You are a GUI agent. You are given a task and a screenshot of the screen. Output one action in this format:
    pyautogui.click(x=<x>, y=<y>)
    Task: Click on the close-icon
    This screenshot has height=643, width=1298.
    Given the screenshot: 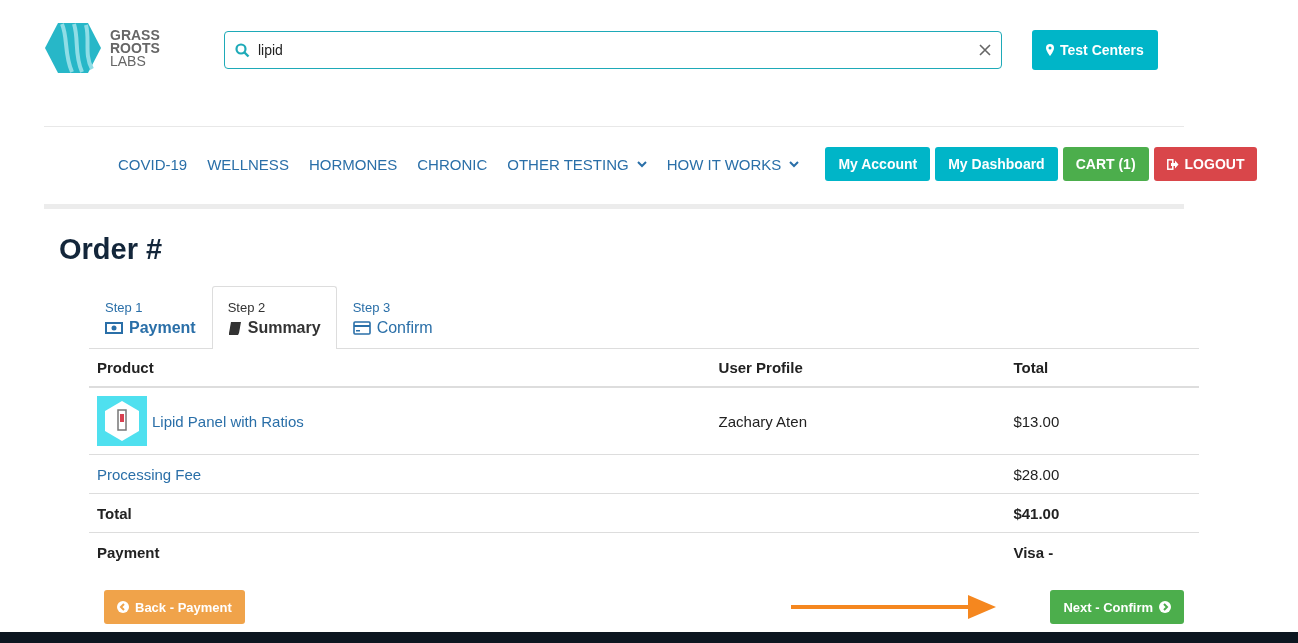 What is the action you would take?
    pyautogui.click(x=985, y=50)
    